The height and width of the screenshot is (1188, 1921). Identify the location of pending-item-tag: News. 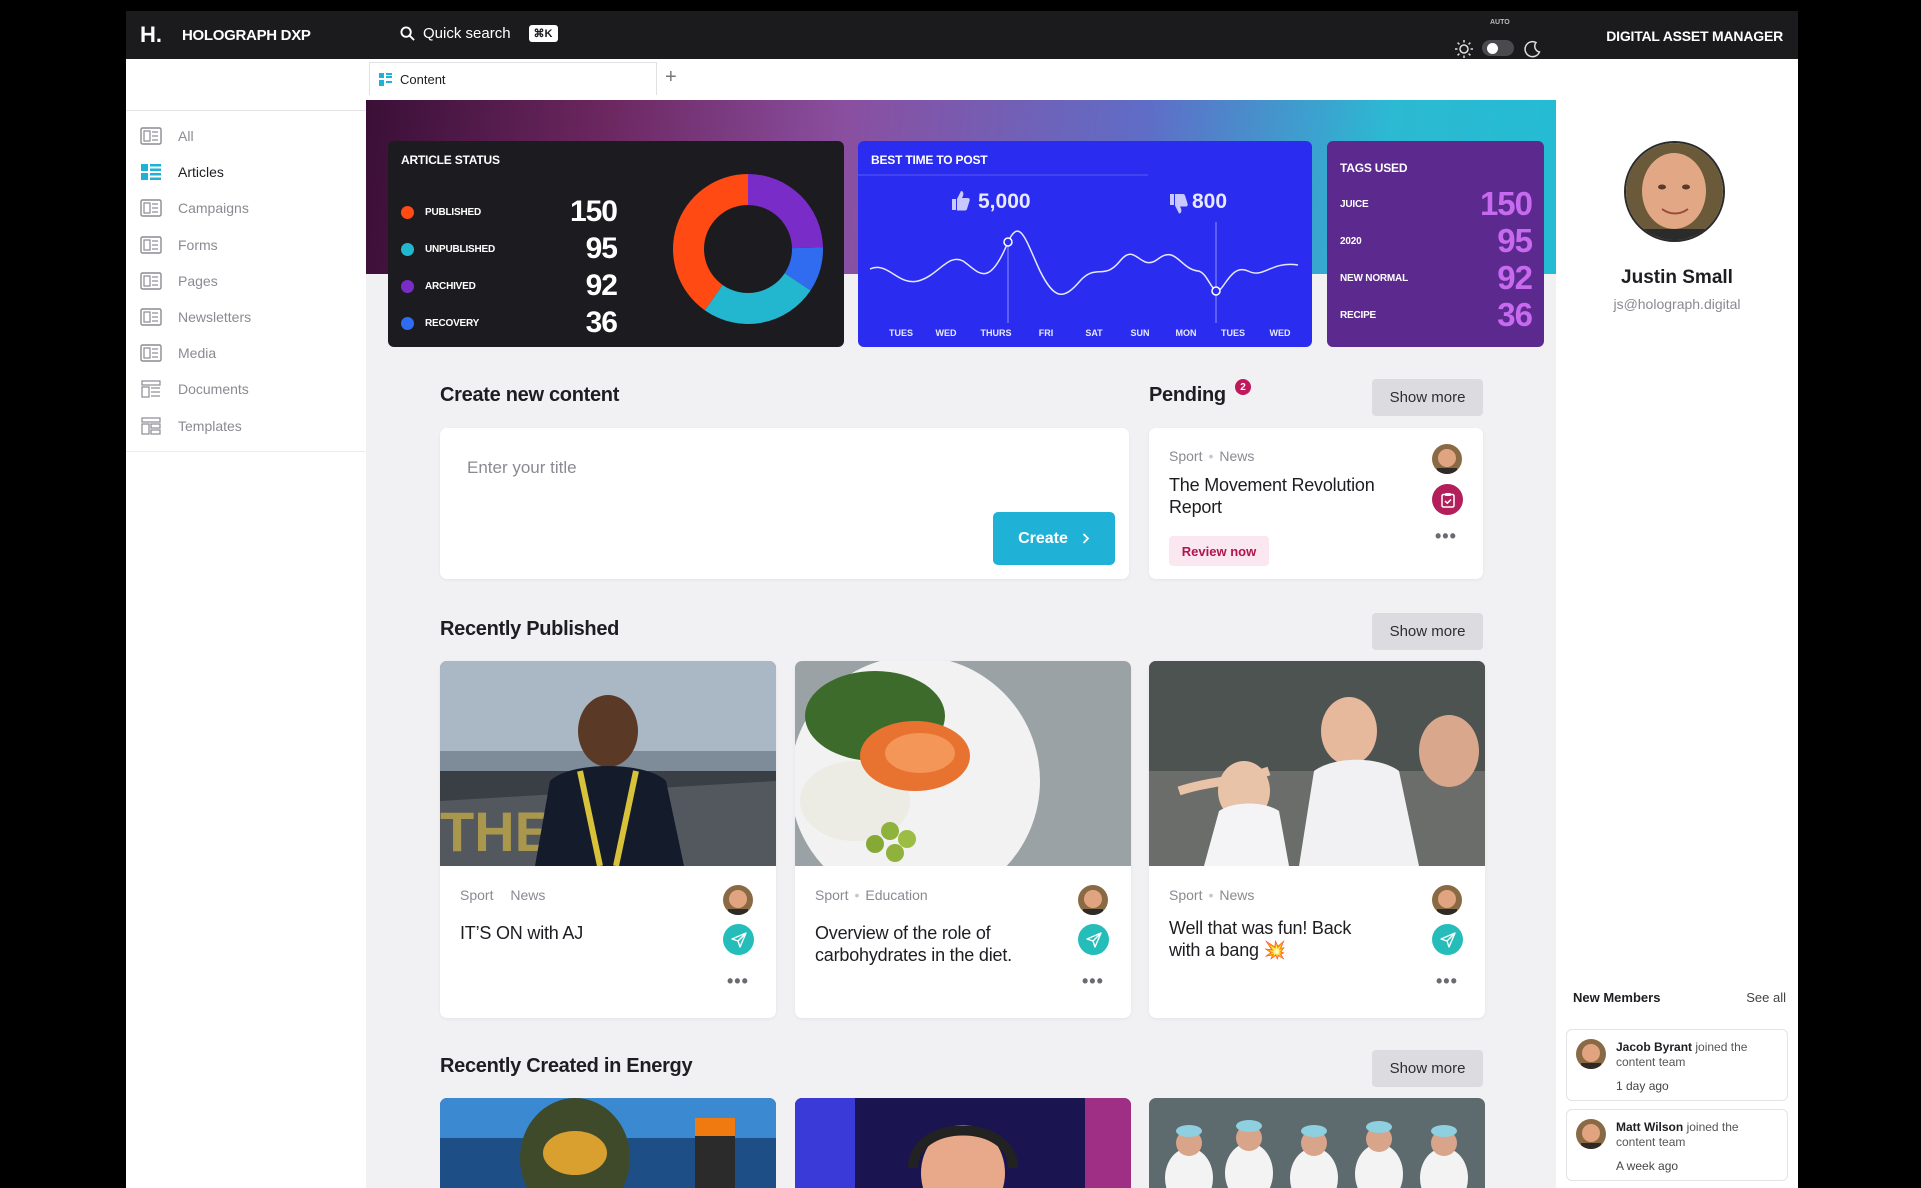
(1237, 456).